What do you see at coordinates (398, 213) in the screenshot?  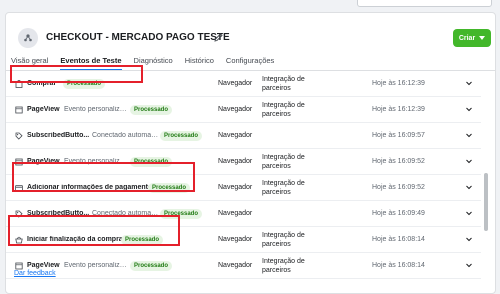 I see `event-time: Hoje às 16:09:49` at bounding box center [398, 213].